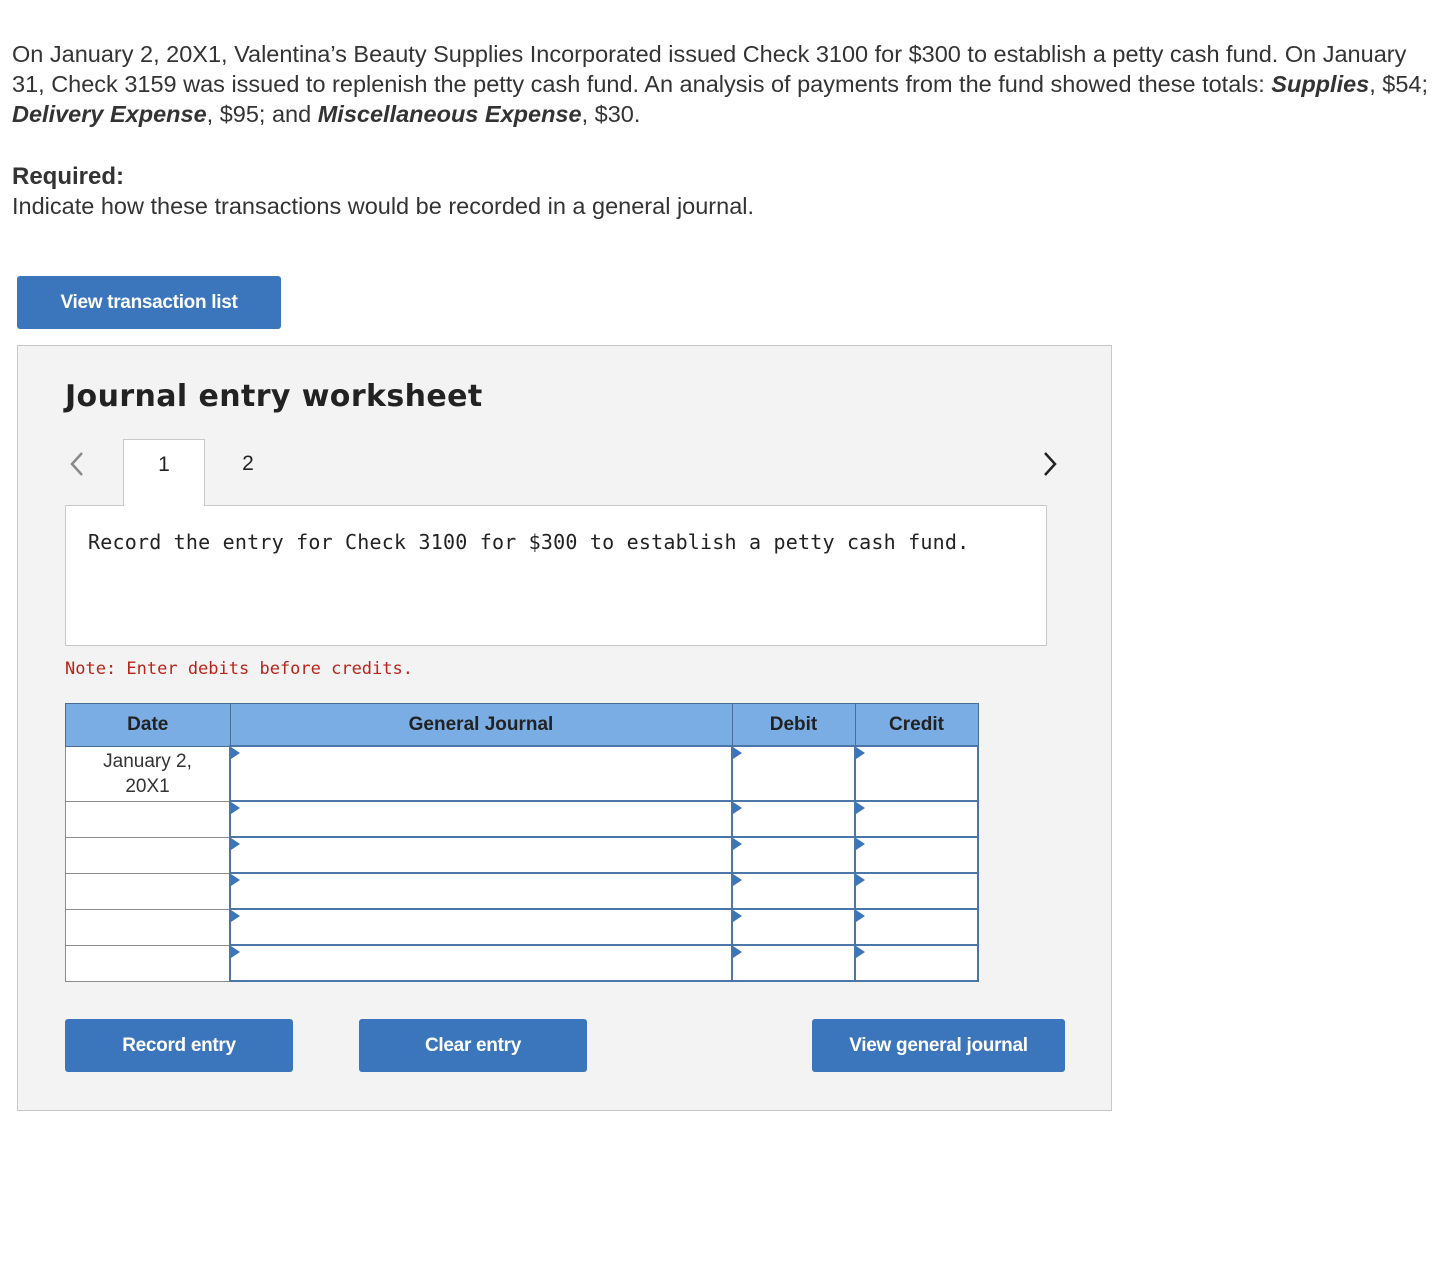  I want to click on tab-1-label: 1, so click(164, 464).